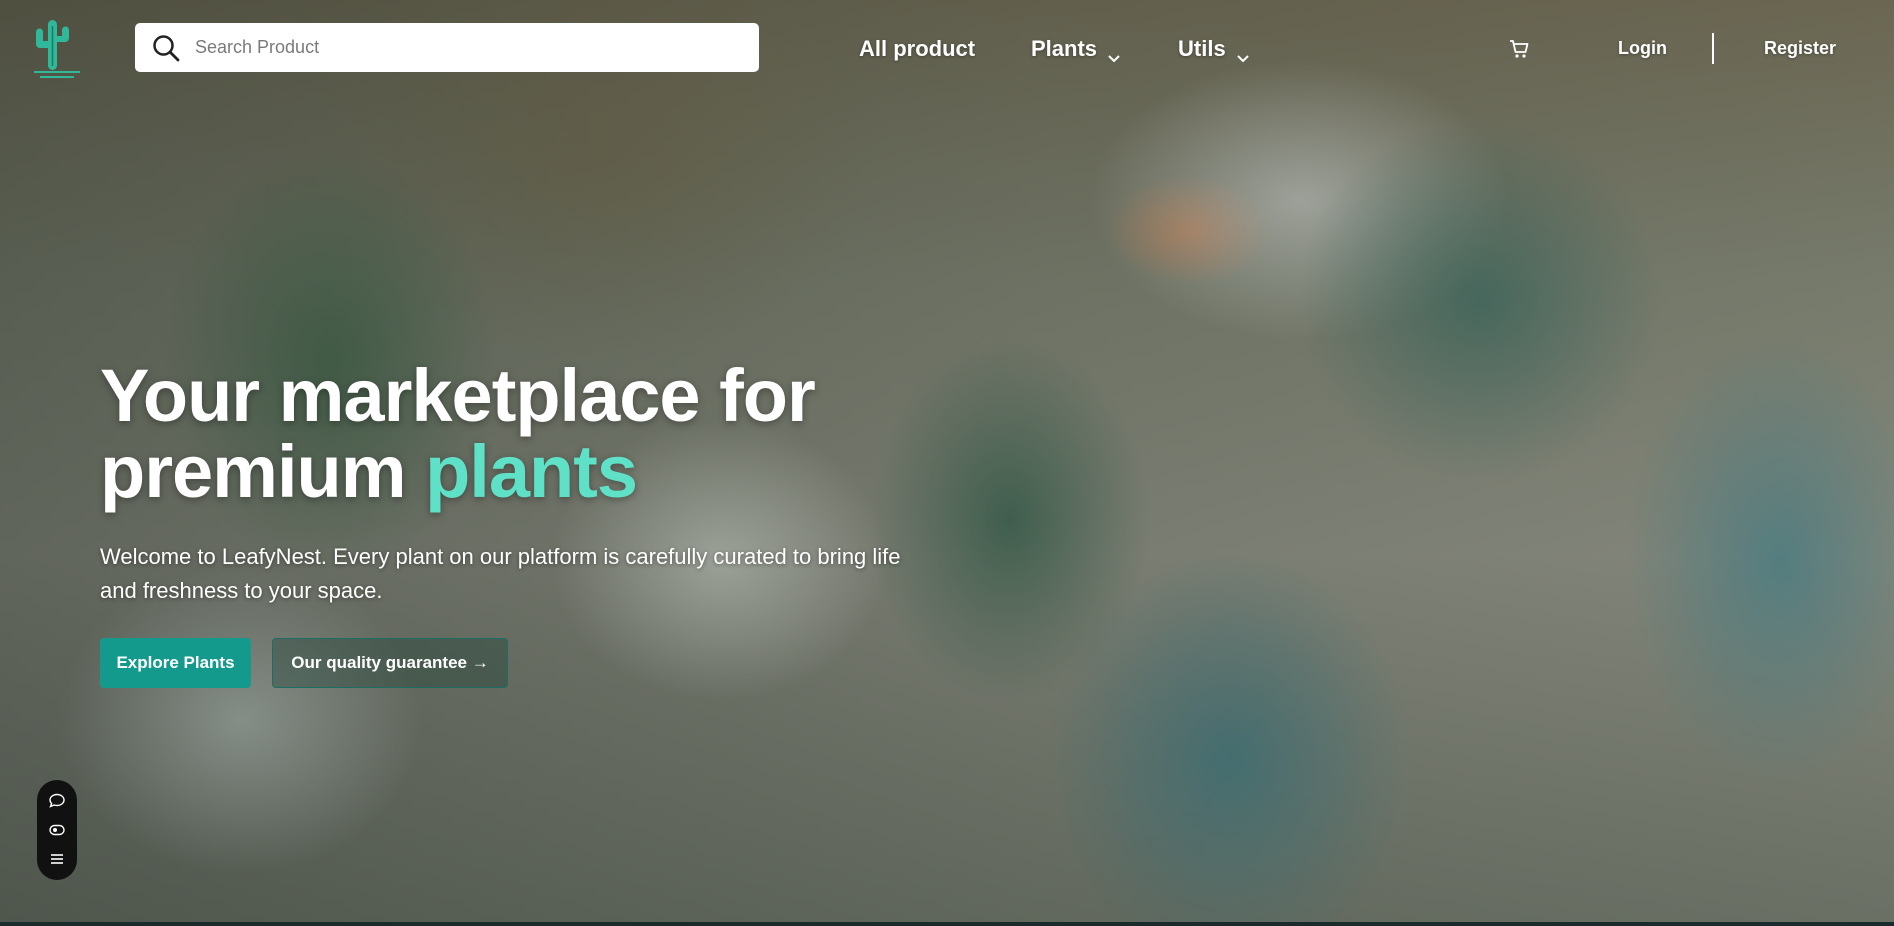 This screenshot has height=926, width=1894. What do you see at coordinates (531, 471) in the screenshot?
I see `headline-accent-word: plants` at bounding box center [531, 471].